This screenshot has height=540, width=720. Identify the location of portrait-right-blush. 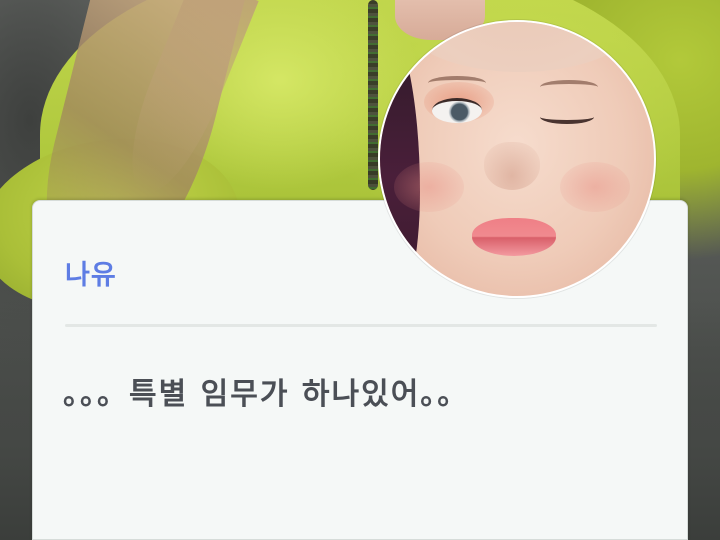
(595, 187).